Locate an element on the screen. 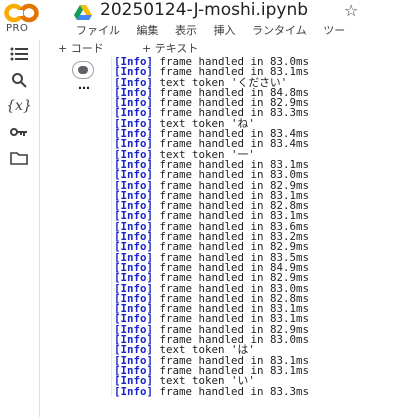 This screenshot has width=417, height=417. star-icon: ☆ is located at coordinates (351, 10).